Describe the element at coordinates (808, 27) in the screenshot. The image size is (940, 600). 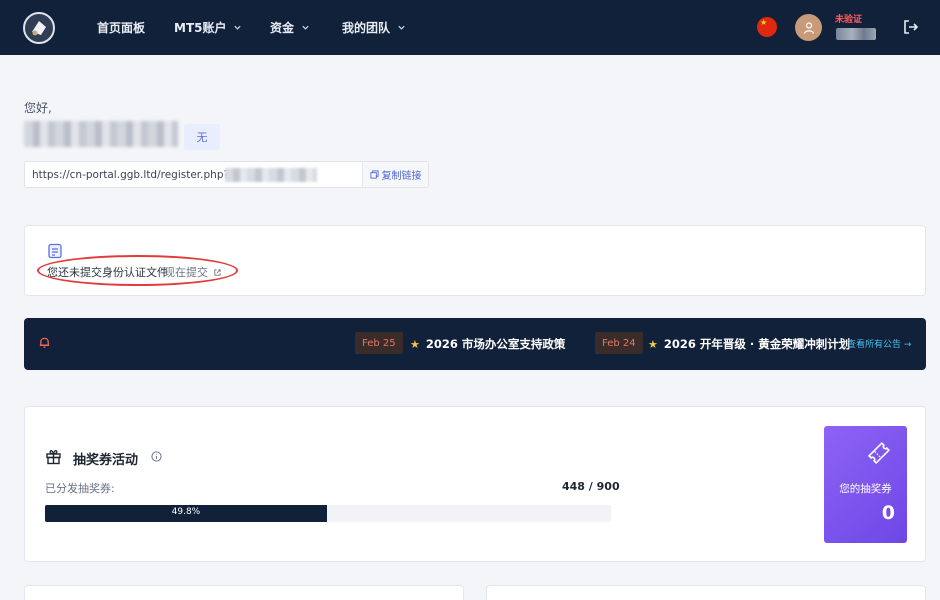
I see `user-avatar-icon` at that location.